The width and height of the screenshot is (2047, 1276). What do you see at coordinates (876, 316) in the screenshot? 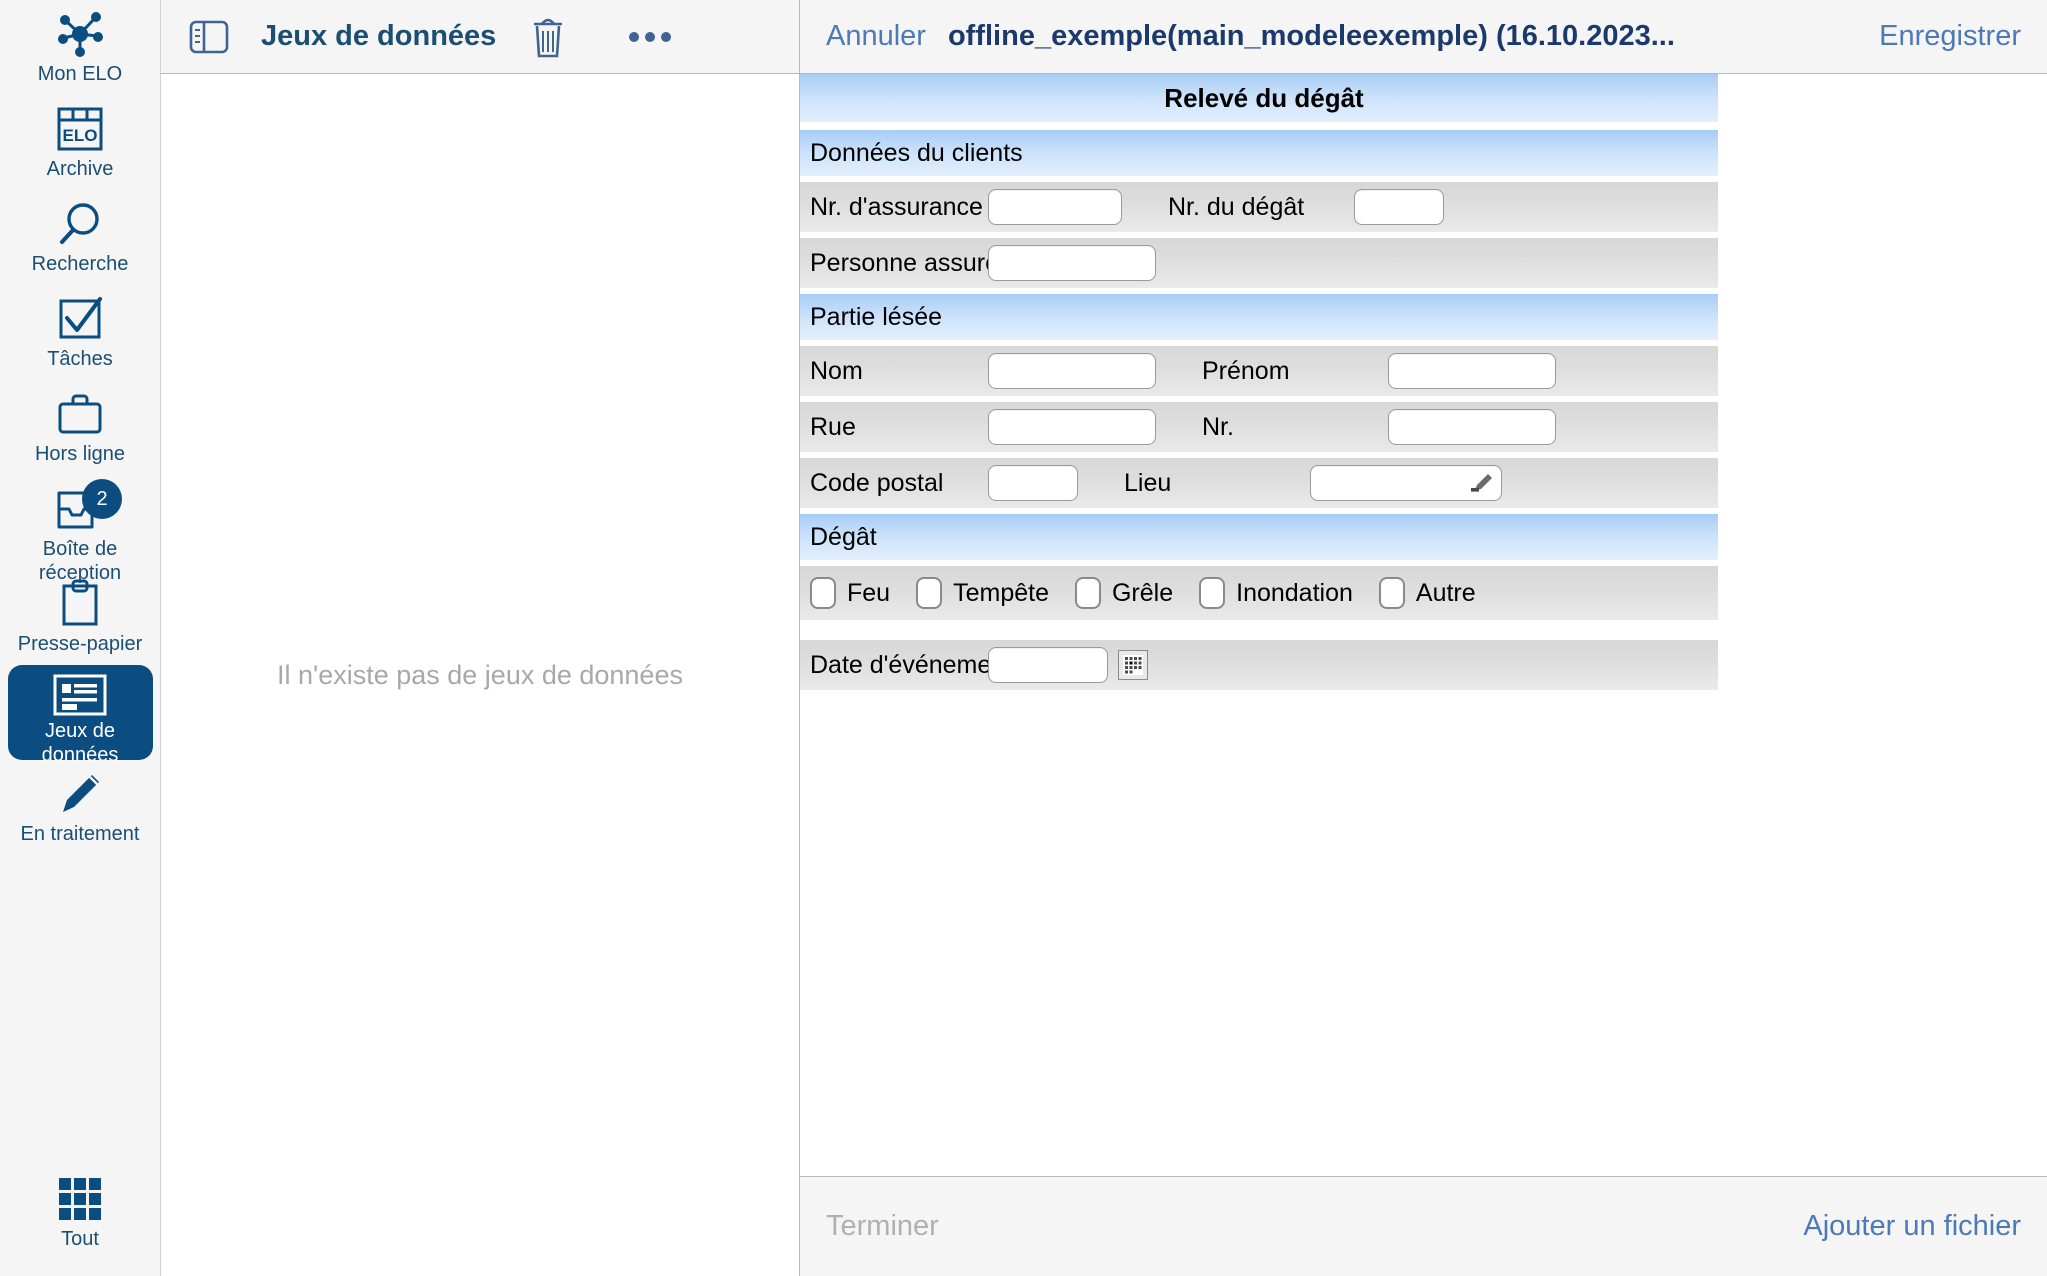
I see `section-header-text: Partie lésée` at bounding box center [876, 316].